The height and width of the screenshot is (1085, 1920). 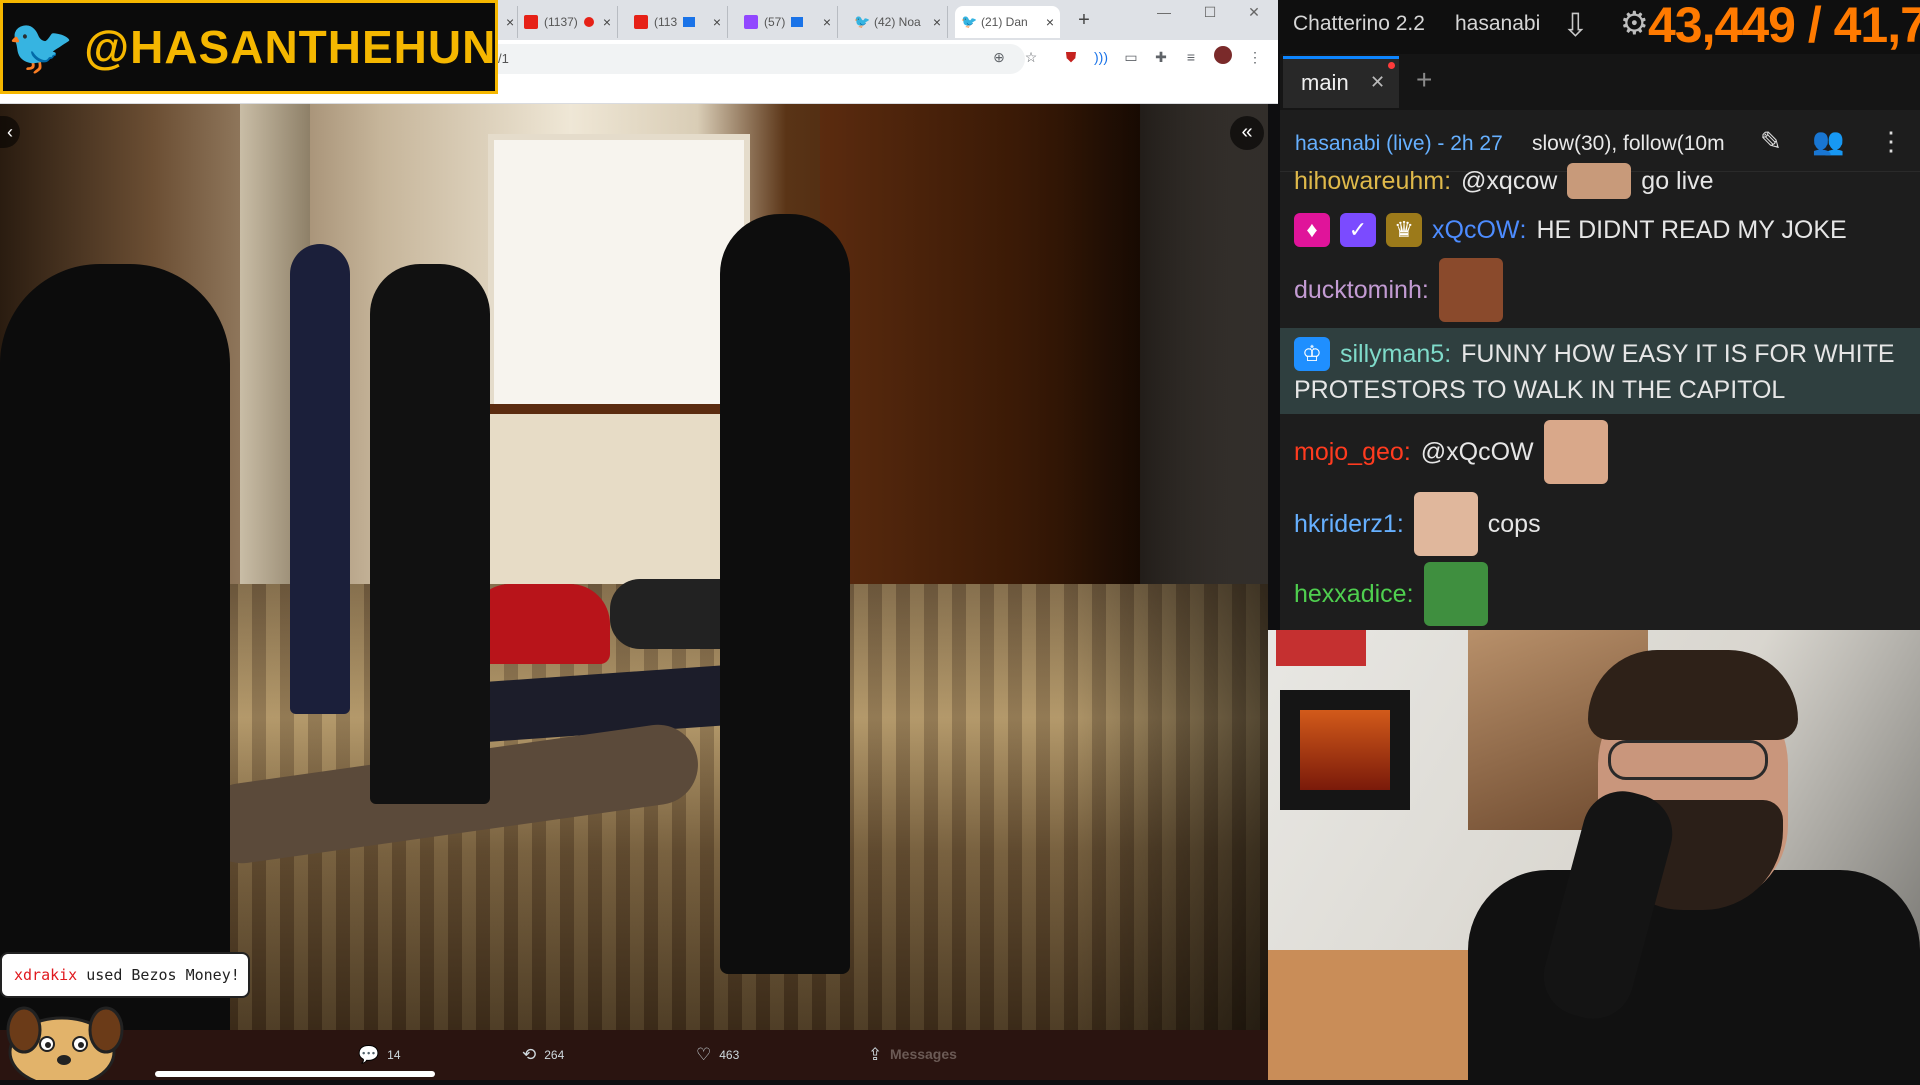 I want to click on dog-mascot-icon, so click(x=67, y=1042).